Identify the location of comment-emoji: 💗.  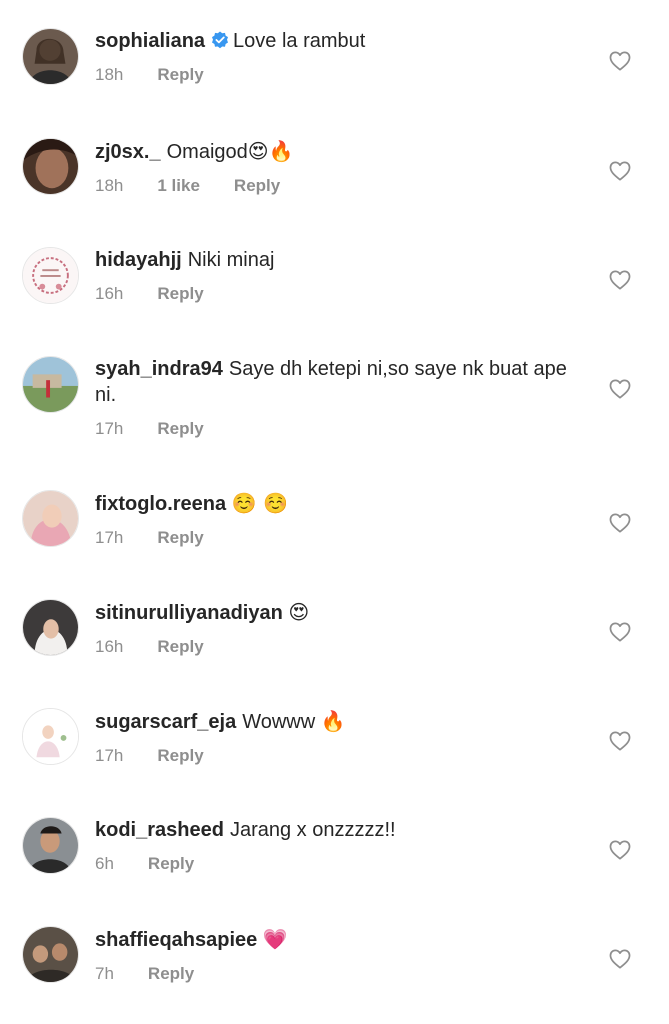
(275, 939).